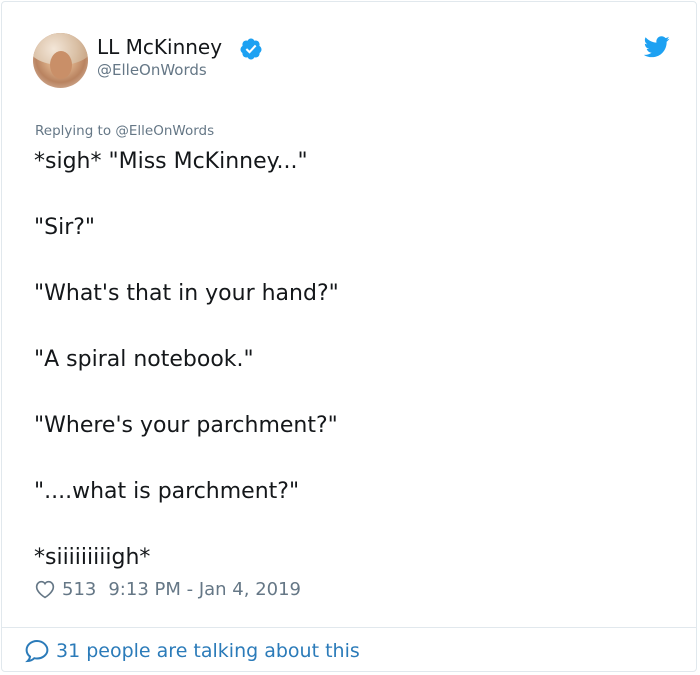  I want to click on like-count: 513, so click(79, 589).